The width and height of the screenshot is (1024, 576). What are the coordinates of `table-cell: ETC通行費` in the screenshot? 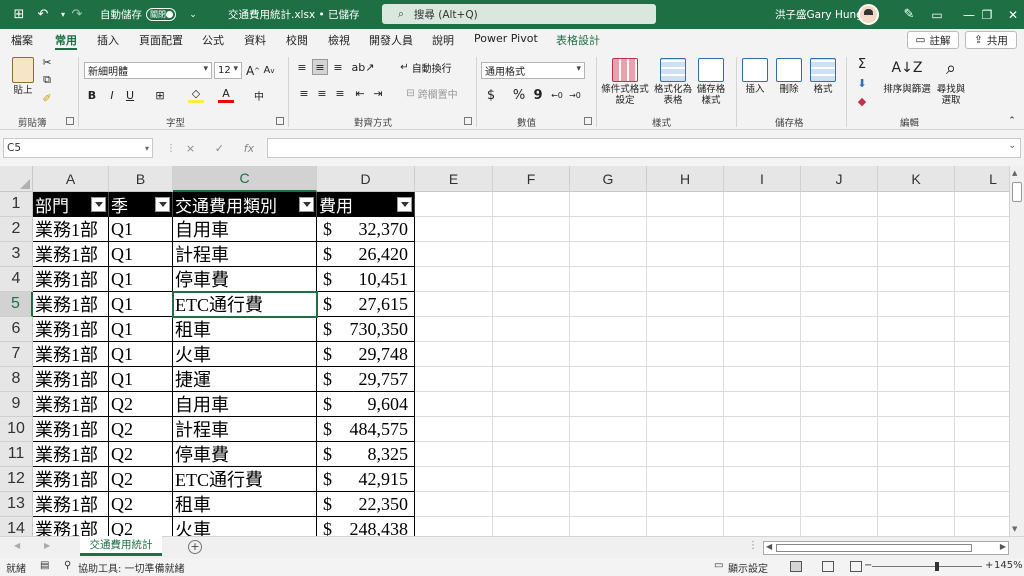 It's located at (245, 479).